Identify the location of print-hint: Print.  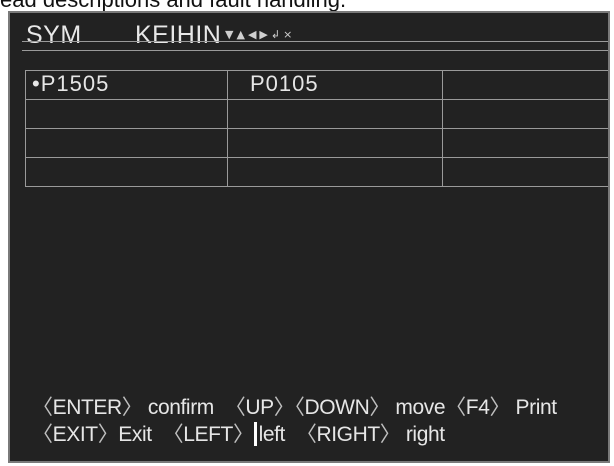
(536, 407).